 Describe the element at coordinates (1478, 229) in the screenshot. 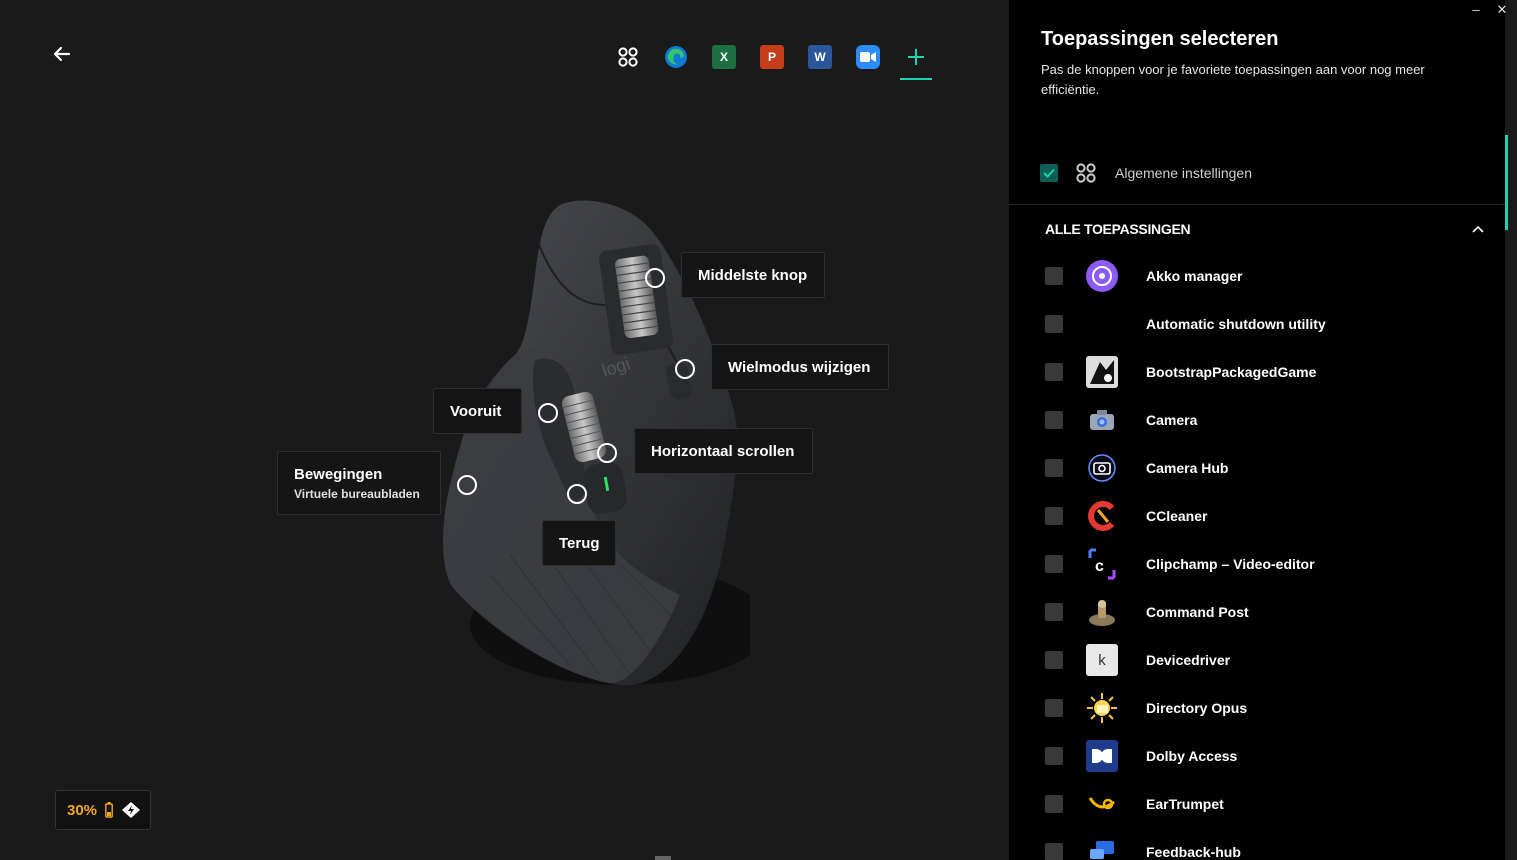

I see `chevron-up-icon` at that location.